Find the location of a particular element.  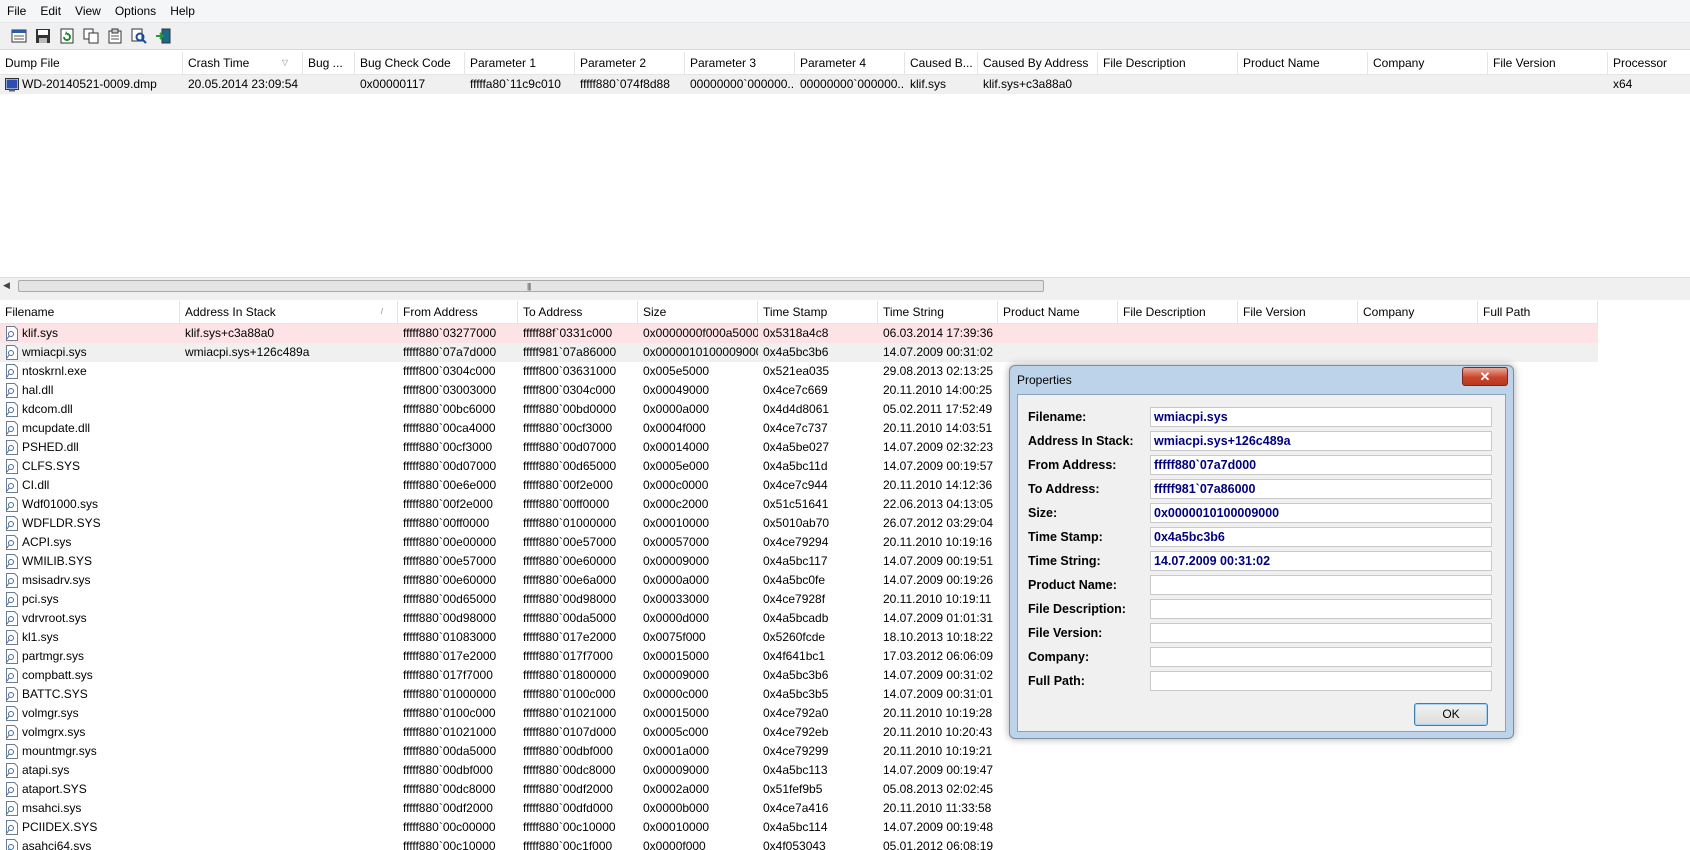

dump-header-crash-time: Crash Time ▽ is located at coordinates (243, 63).